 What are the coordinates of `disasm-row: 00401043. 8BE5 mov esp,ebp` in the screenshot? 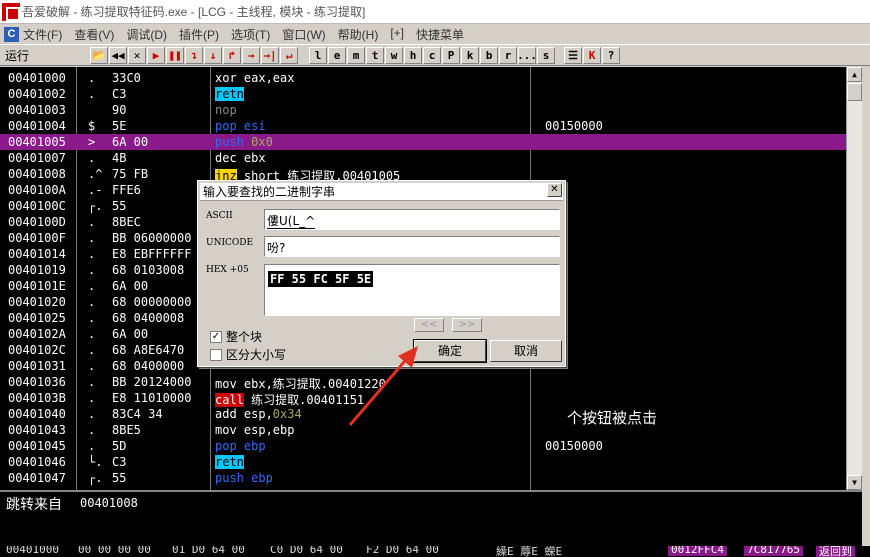 It's located at (423, 430).